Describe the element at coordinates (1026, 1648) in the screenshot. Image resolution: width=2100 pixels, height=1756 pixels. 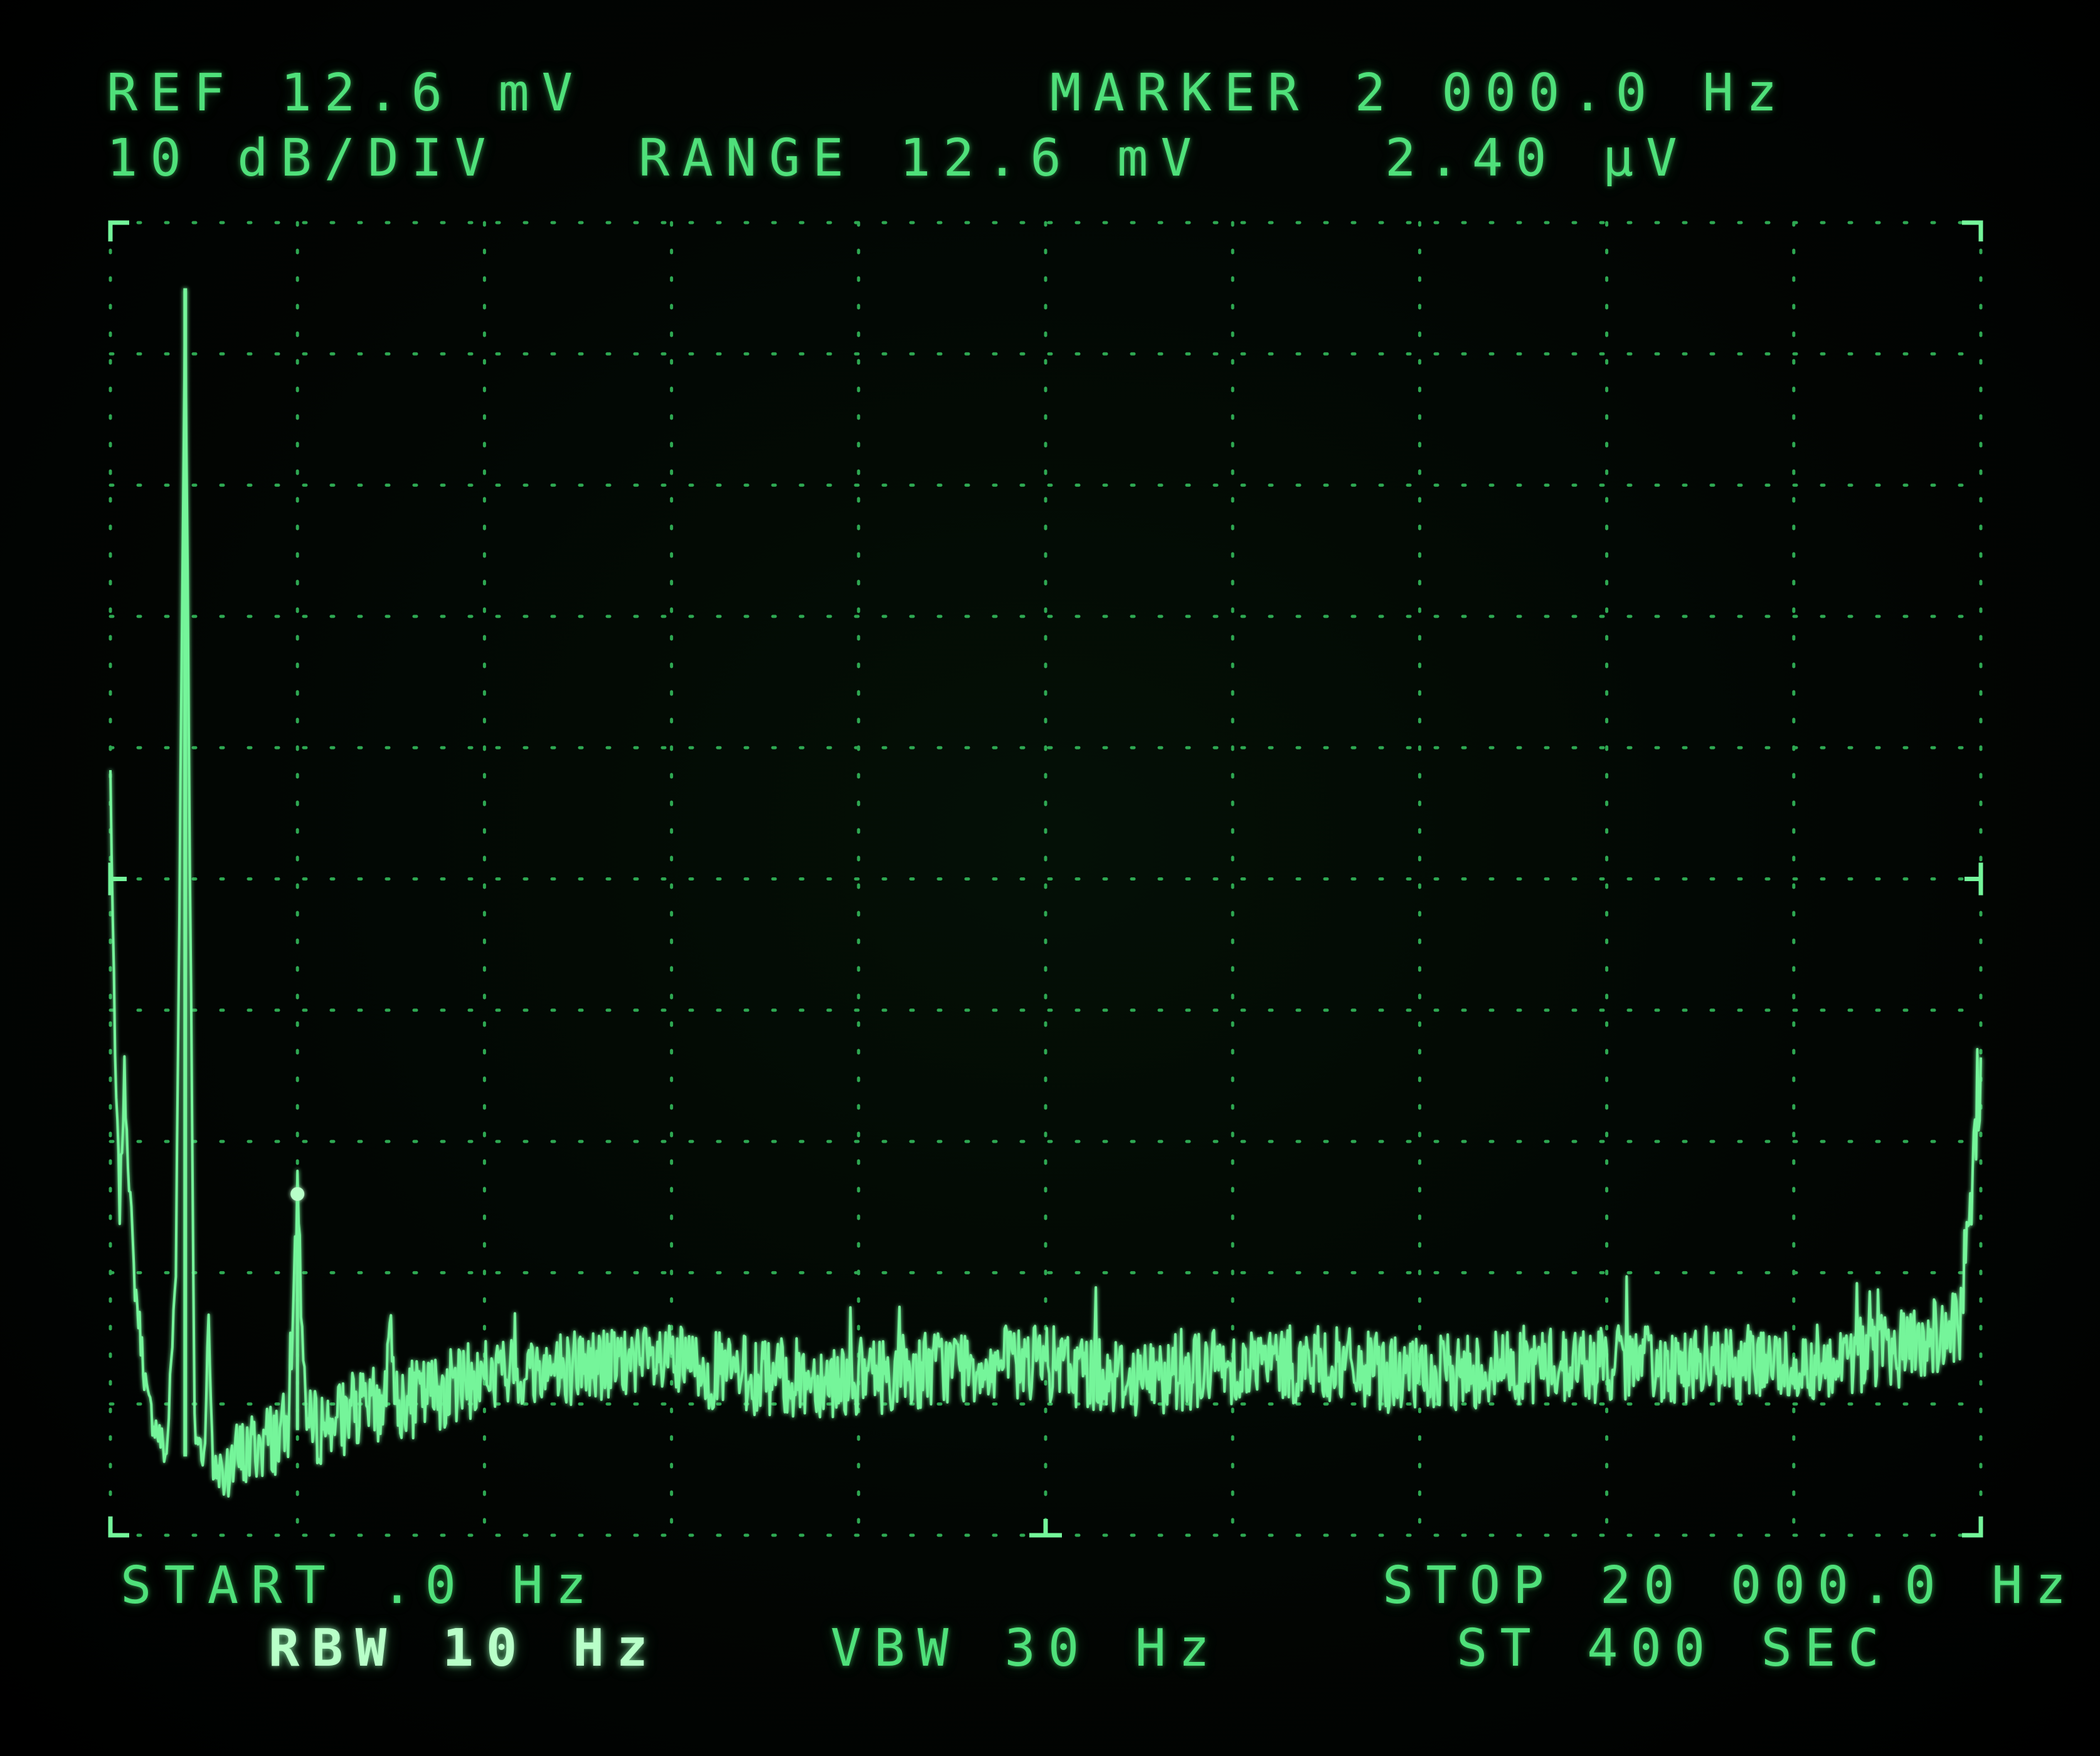
I see `vbw-readout: VBW 30 Hz` at that location.